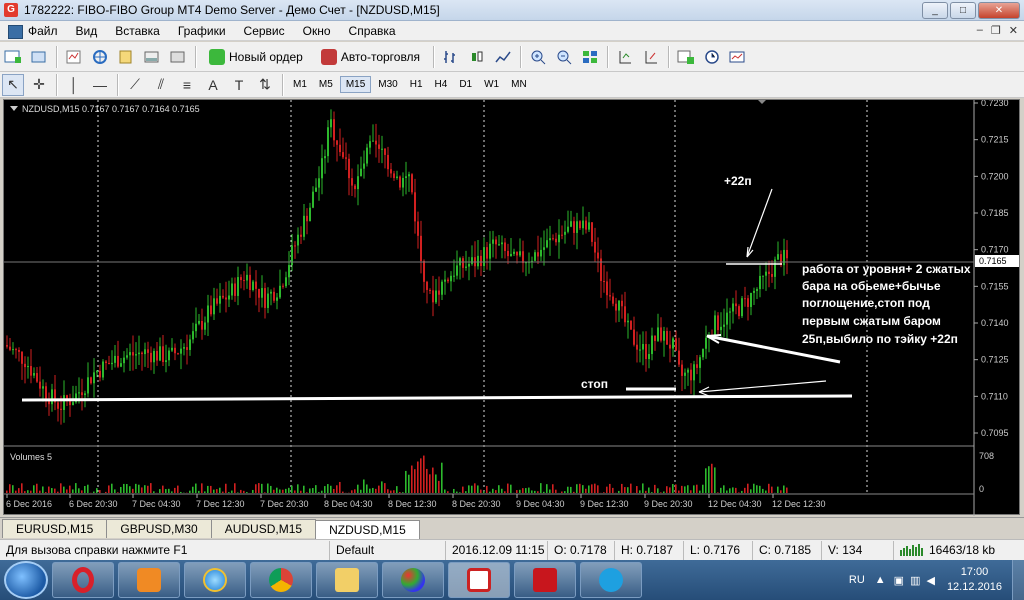 Image resolution: width=1024 pixels, height=600 pixels. What do you see at coordinates (611, 580) in the screenshot?
I see `taskbar-skype` at bounding box center [611, 580].